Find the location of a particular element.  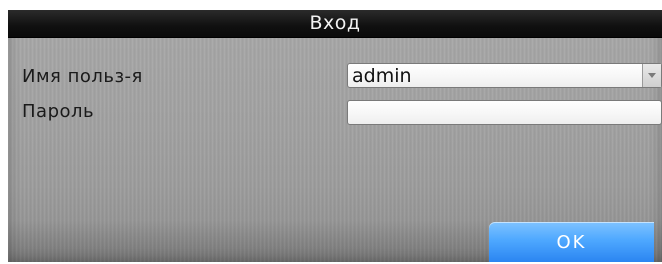

ok-button: OK is located at coordinates (571, 242).